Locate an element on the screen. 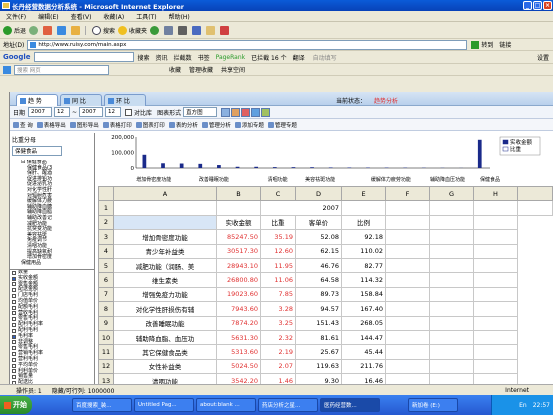 The height and width of the screenshot is (415, 553). table-icon is located at coordinates (266, 112).